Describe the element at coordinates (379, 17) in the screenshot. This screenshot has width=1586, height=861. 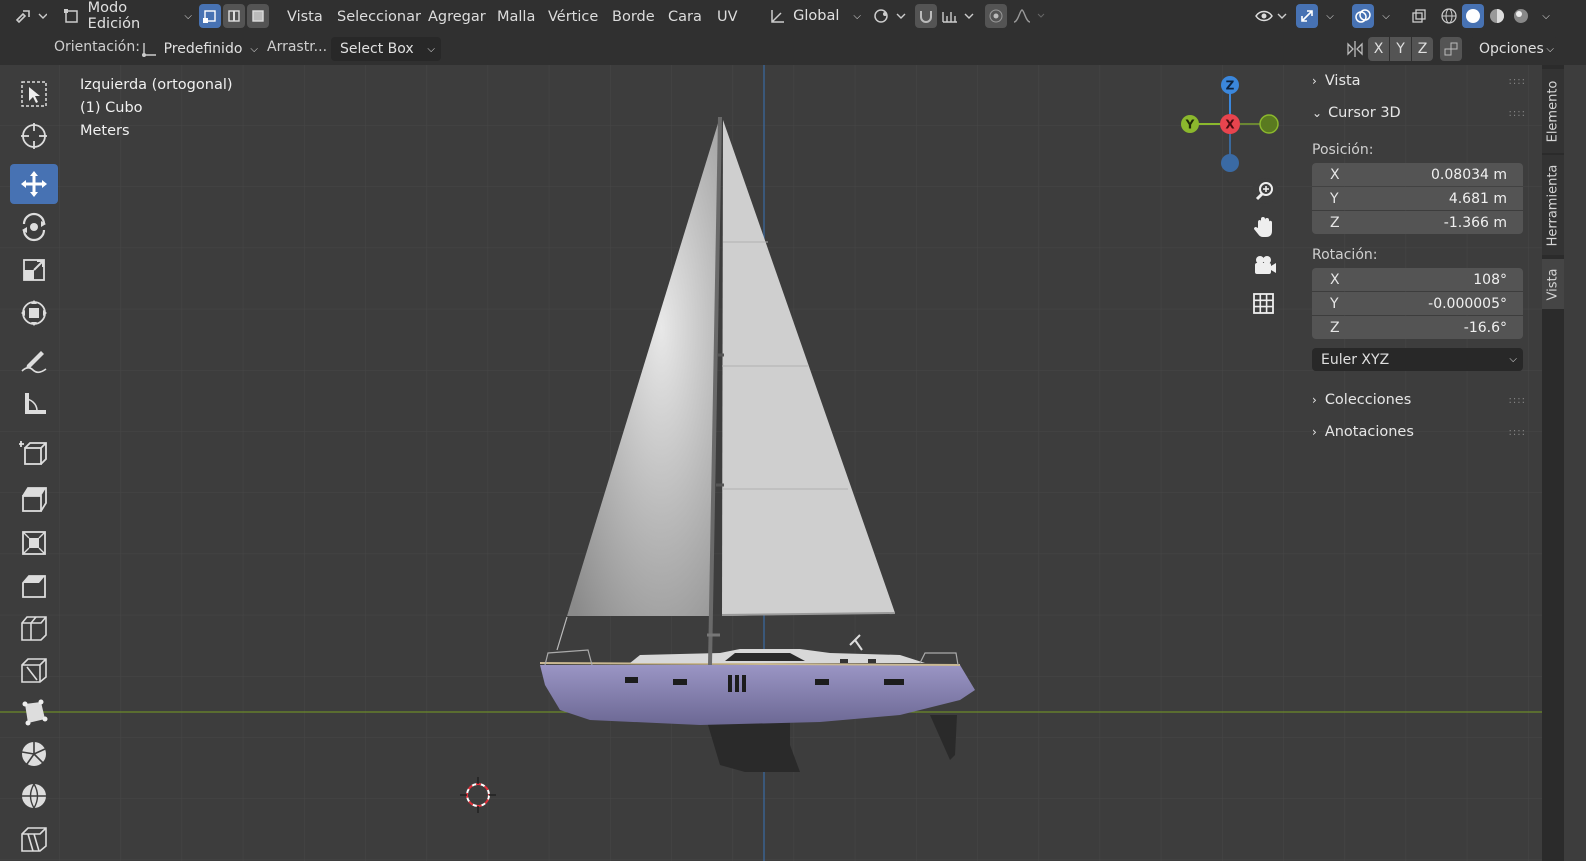
I see `menu-seleccionar: Seleccionar` at that location.